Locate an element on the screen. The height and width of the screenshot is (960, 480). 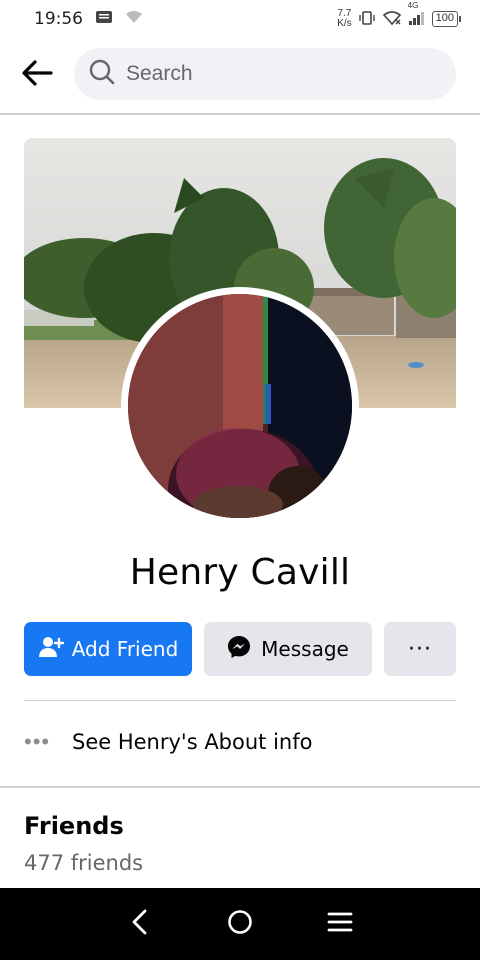
section-divider is located at coordinates (240, 787).